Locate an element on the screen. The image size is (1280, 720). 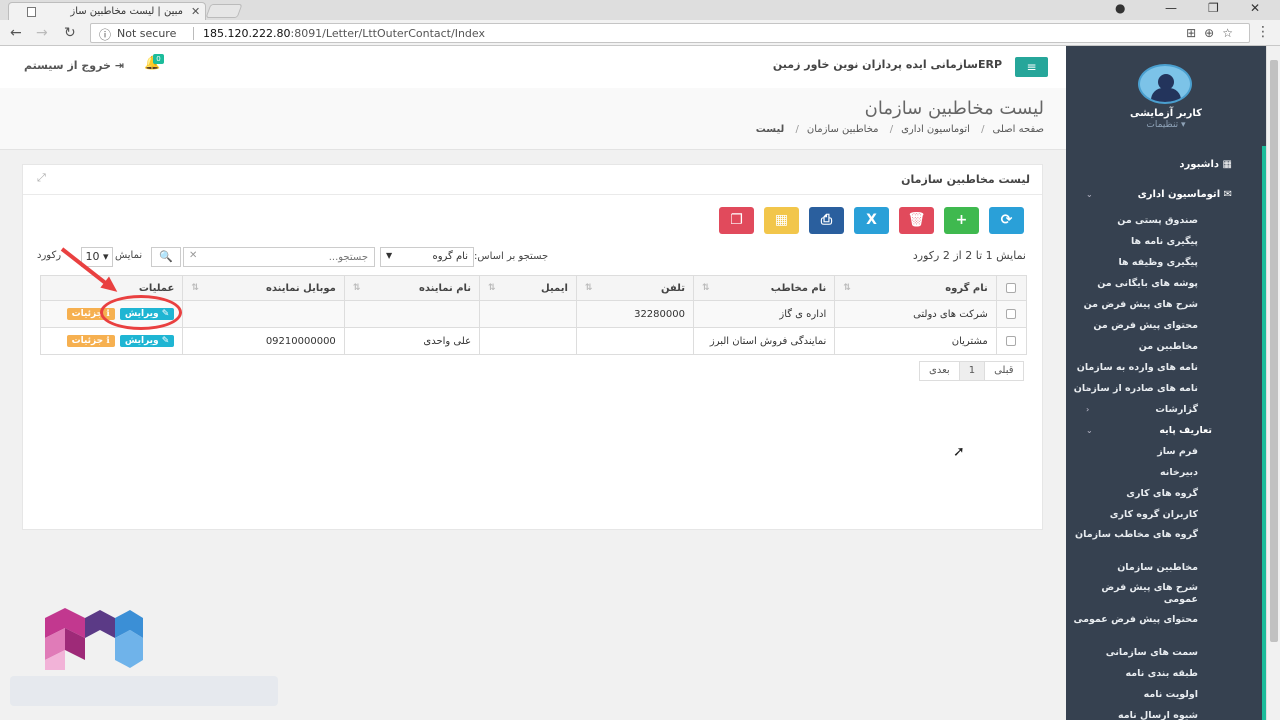
sidebar-item-my-default-descriptions: شرح های پیش فرض من is located at coordinates (1164, 304).